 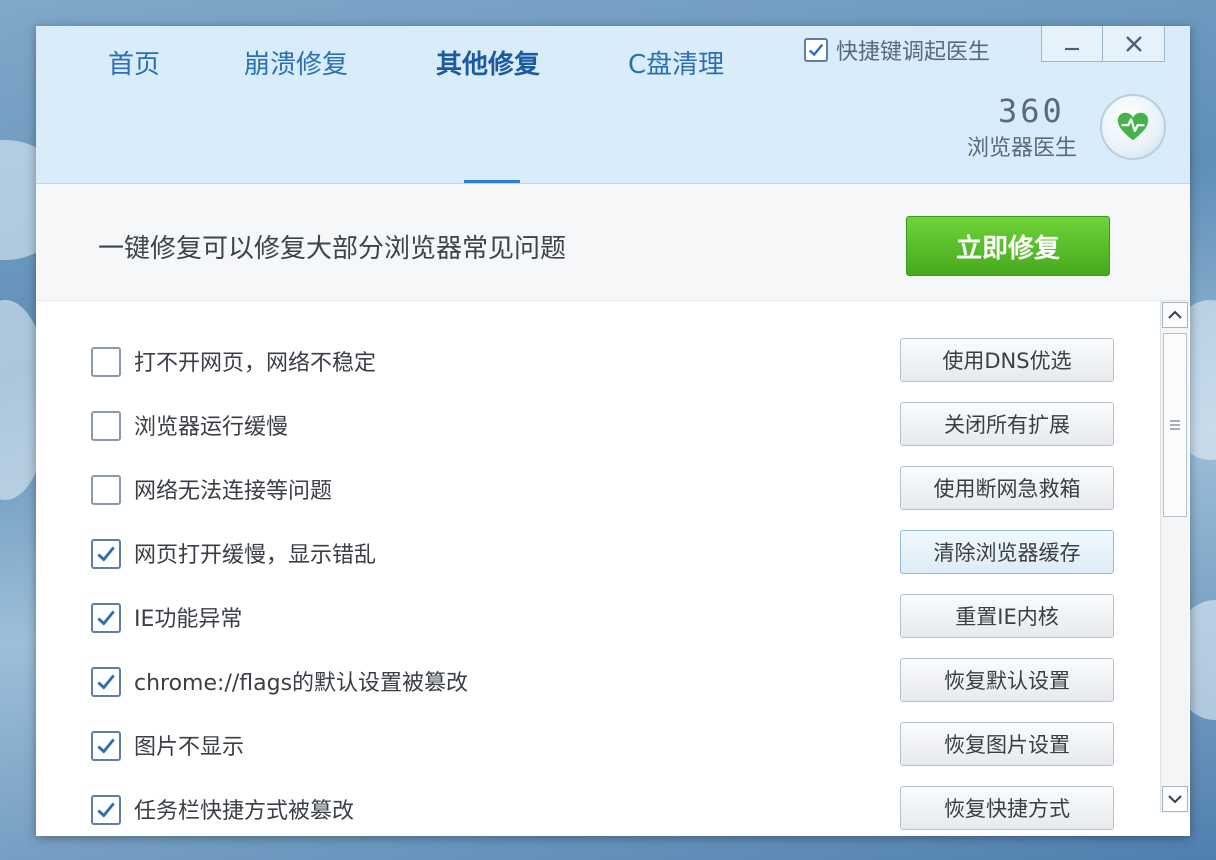 I want to click on list-item: 网络无法连接等问题 使用断网急救箱, so click(x=597, y=469).